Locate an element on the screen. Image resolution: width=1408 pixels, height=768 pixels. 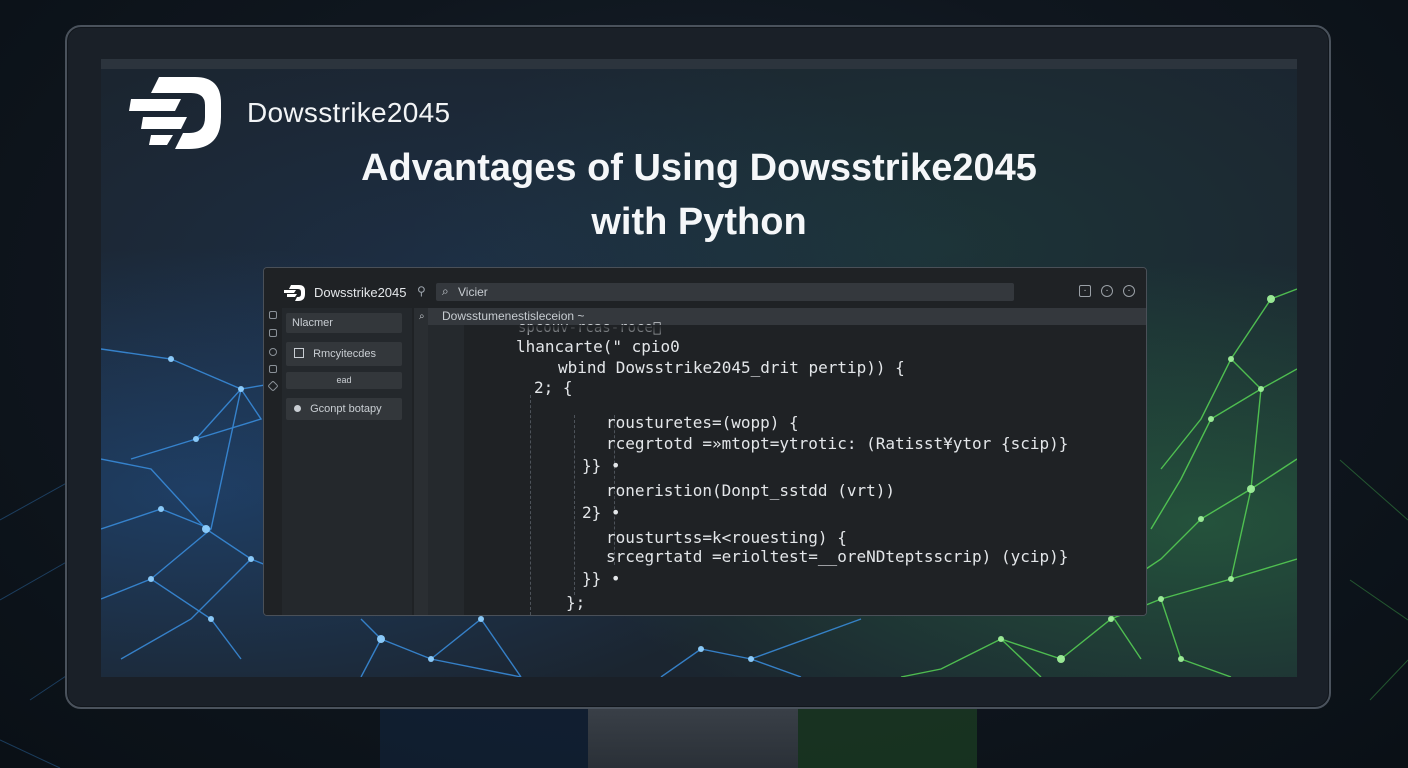
pin-icon: ⚲ is located at coordinates (421, 291).